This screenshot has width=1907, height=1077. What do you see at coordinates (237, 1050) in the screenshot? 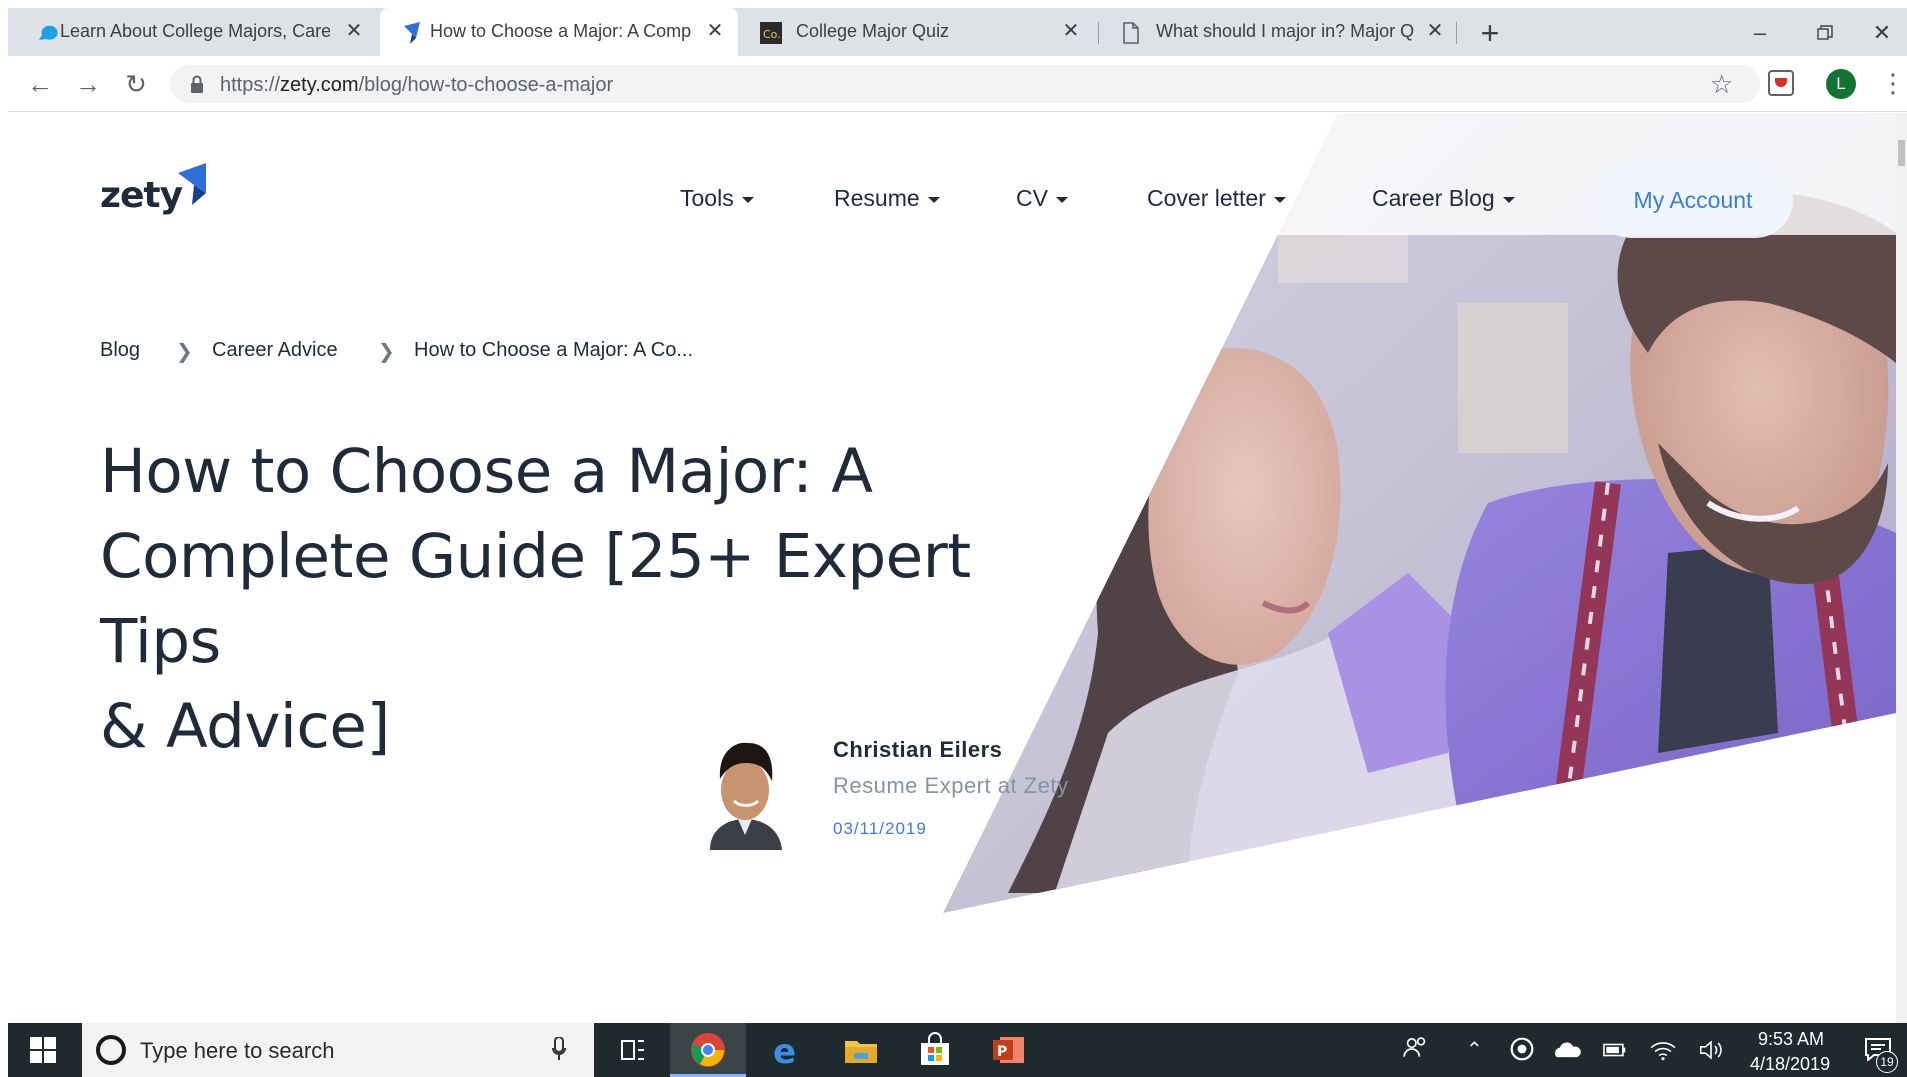
I see `search-placeholder: Type here to search` at bounding box center [237, 1050].